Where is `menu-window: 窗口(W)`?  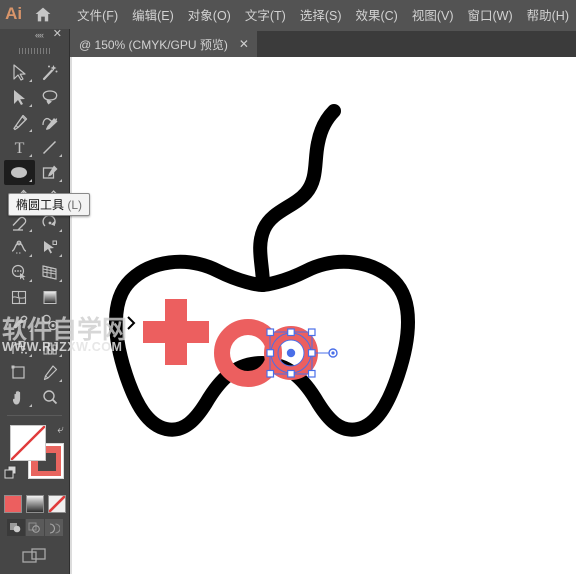
menu-window: 窗口(W) is located at coordinates (490, 14).